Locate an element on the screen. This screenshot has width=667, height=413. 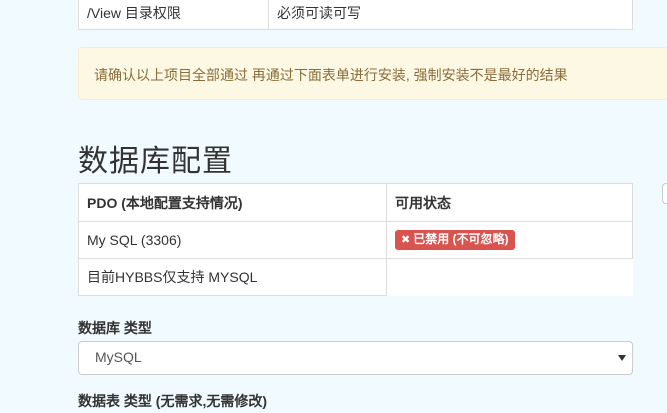
db-type-selected-value: MySQL is located at coordinates (118, 357).